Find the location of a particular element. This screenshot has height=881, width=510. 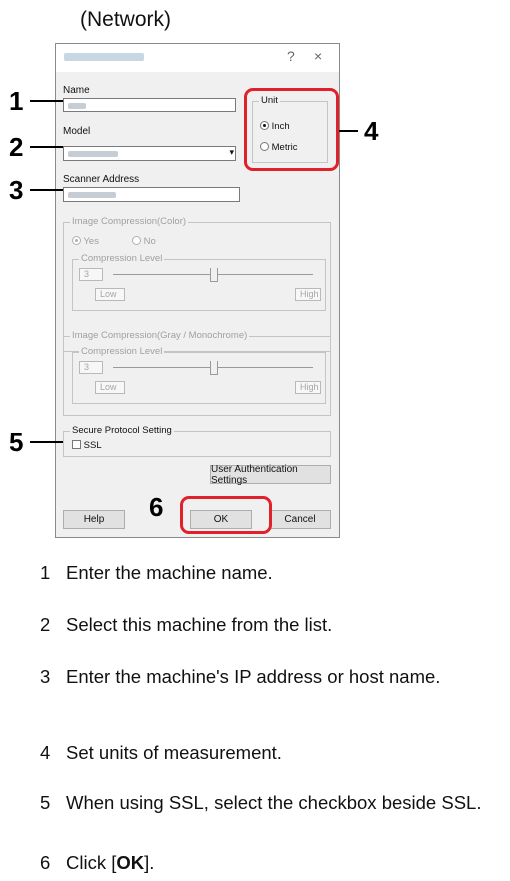

compression-slider-thumb is located at coordinates (214, 275).